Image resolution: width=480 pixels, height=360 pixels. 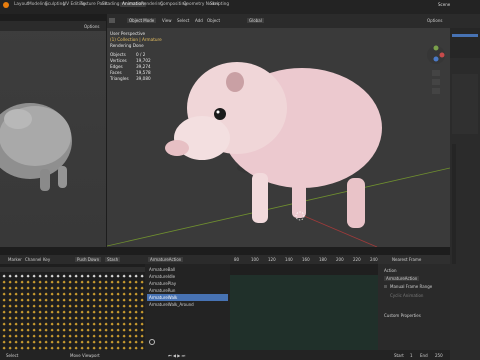 What do you see at coordinates (187, 276) in the screenshot?
I see `action-item: ArmatureIdle` at bounding box center [187, 276].